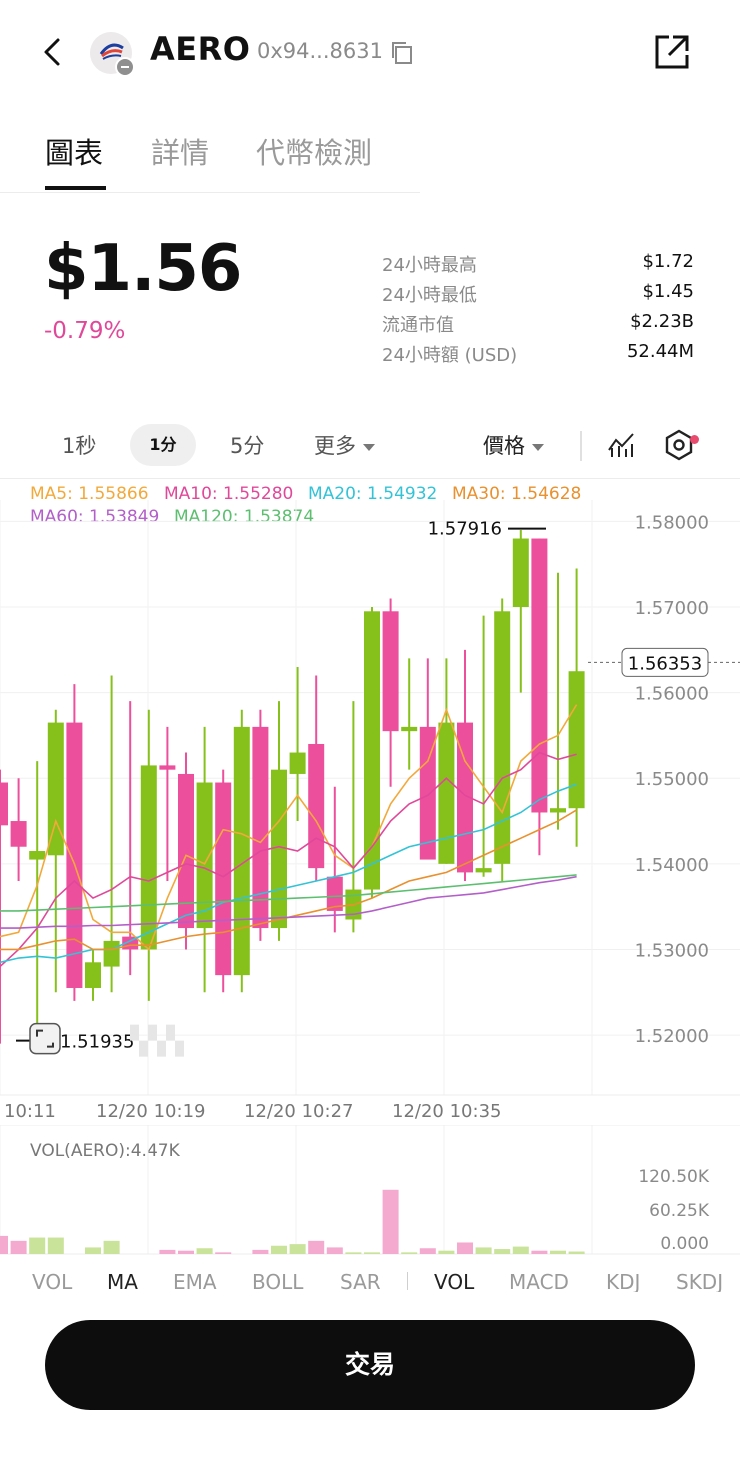  I want to click on indicator-tab-ema: EMA, so click(195, 1281).